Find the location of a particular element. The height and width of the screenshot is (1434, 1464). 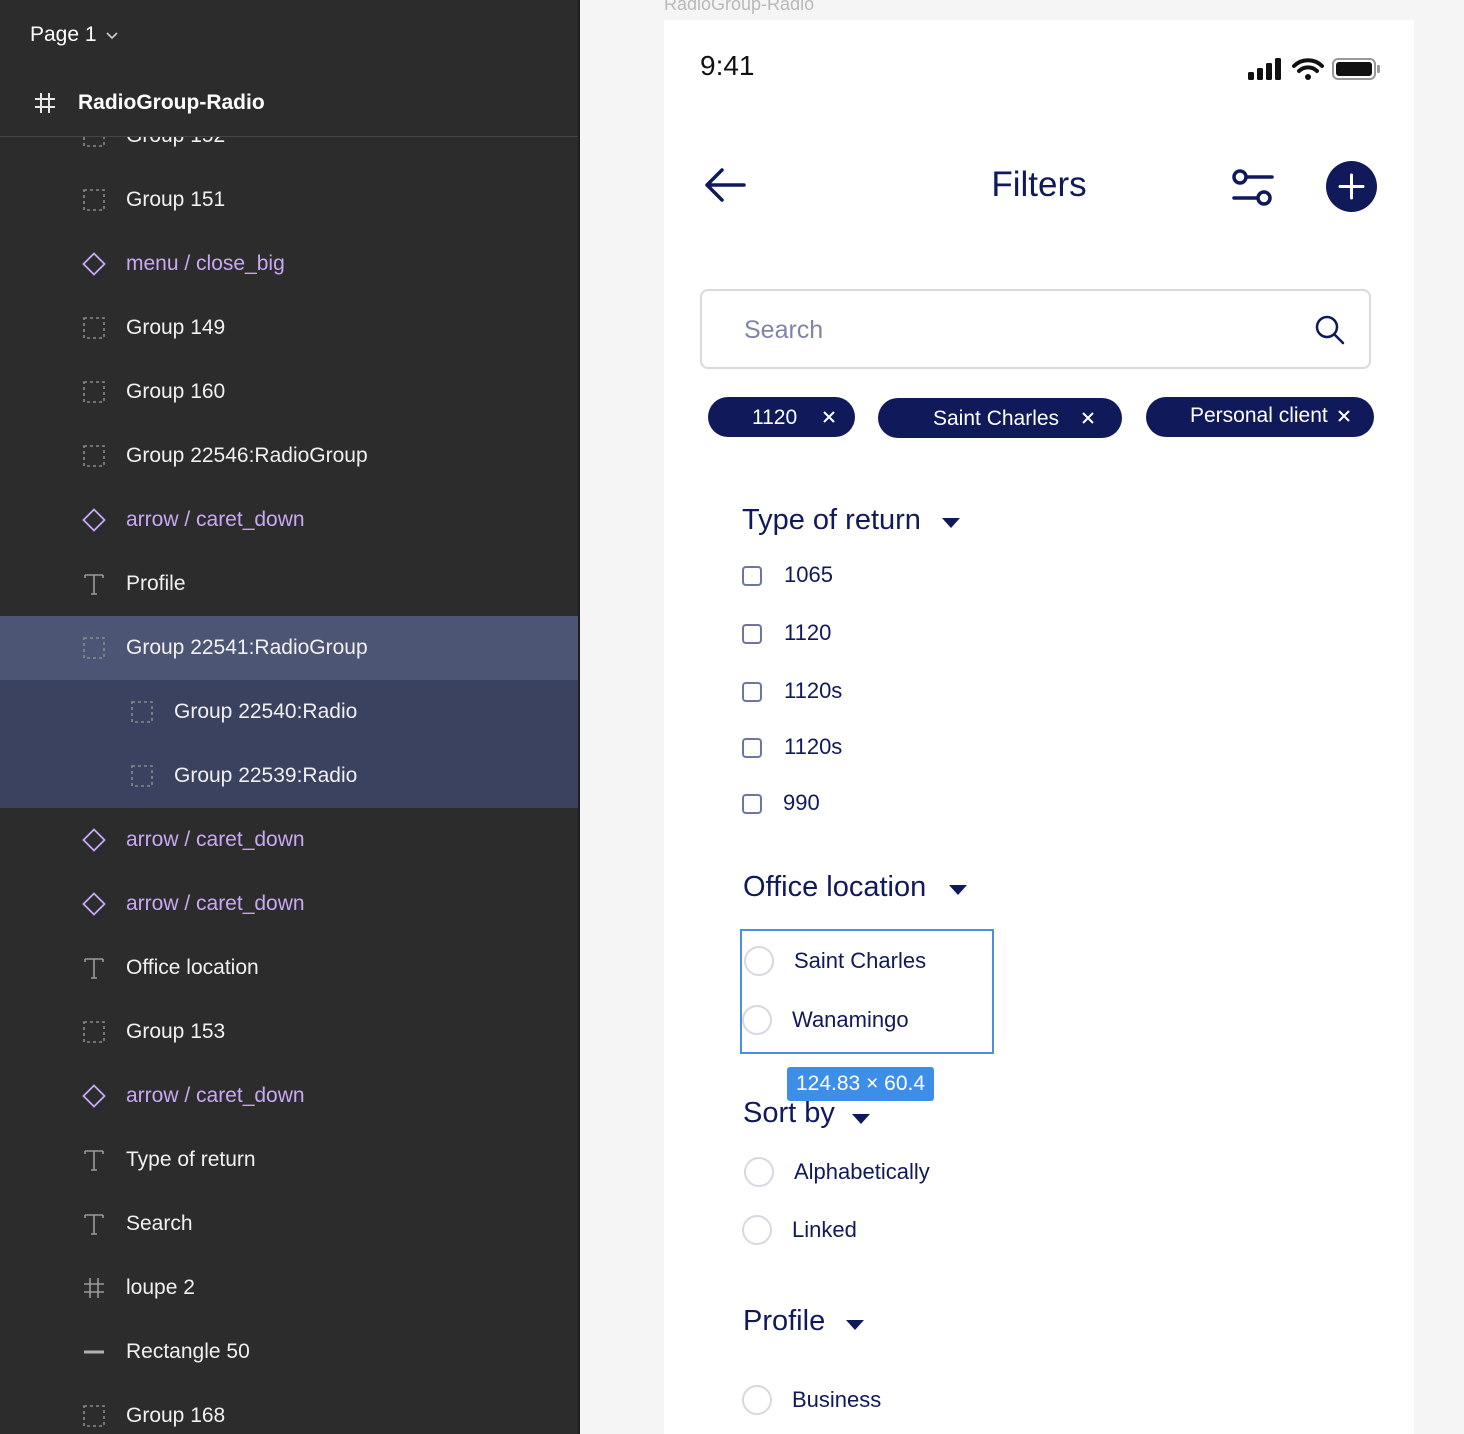

layer-label: arrow / caret_down is located at coordinates (215, 1095).